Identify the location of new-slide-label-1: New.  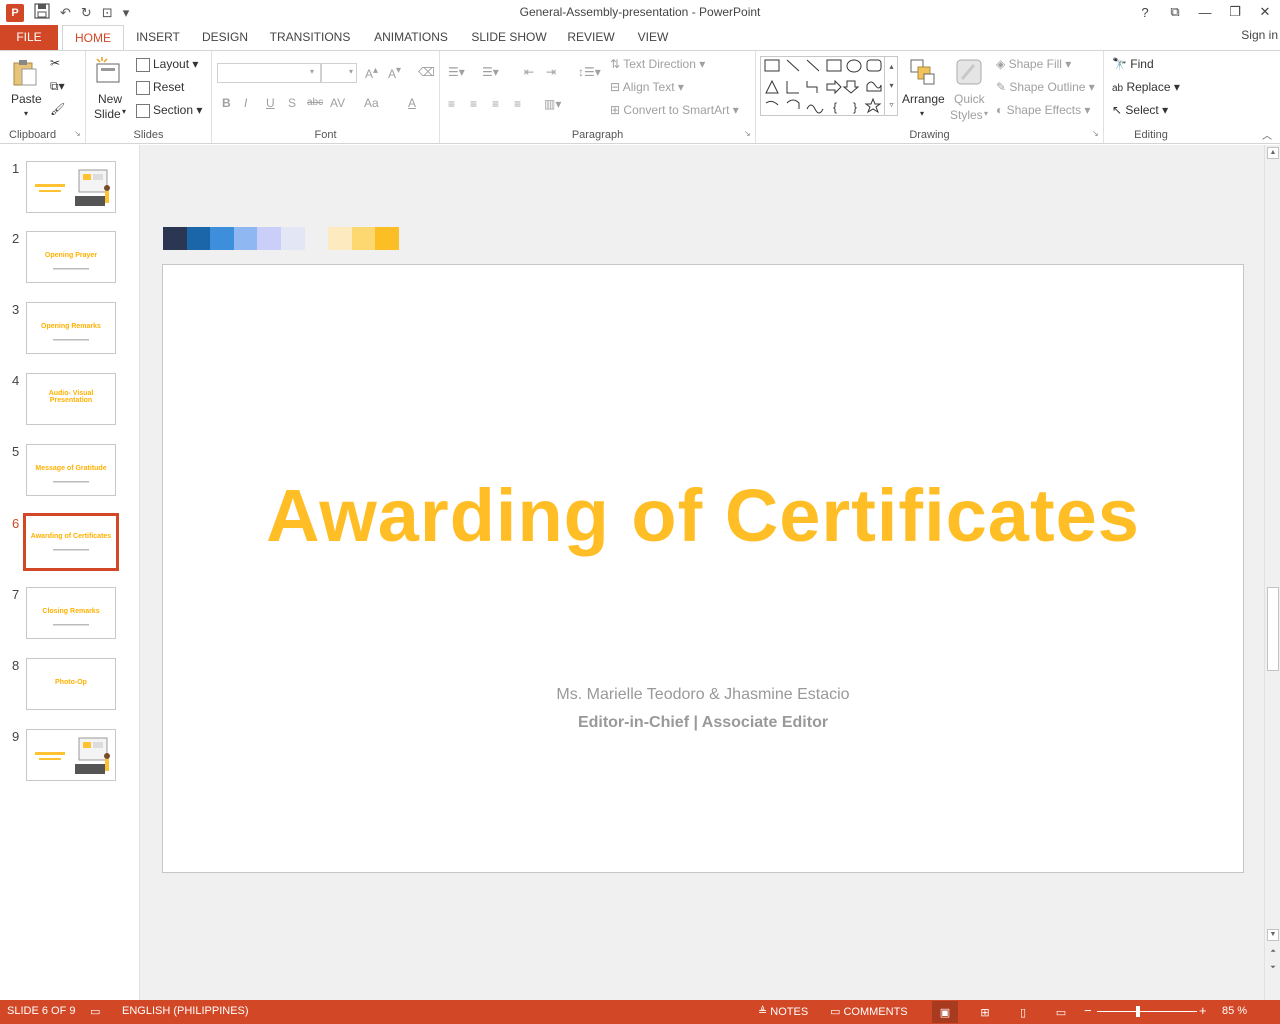
(110, 99).